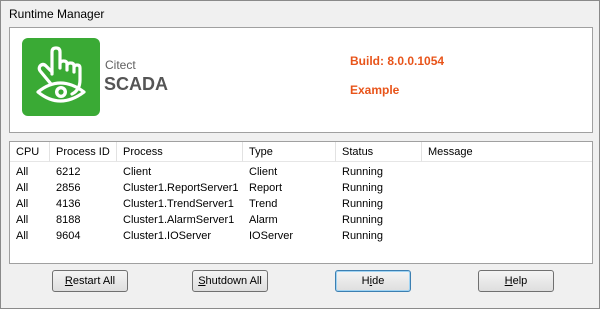 The width and height of the screenshot is (600, 309). I want to click on help-label: elp, so click(520, 281).